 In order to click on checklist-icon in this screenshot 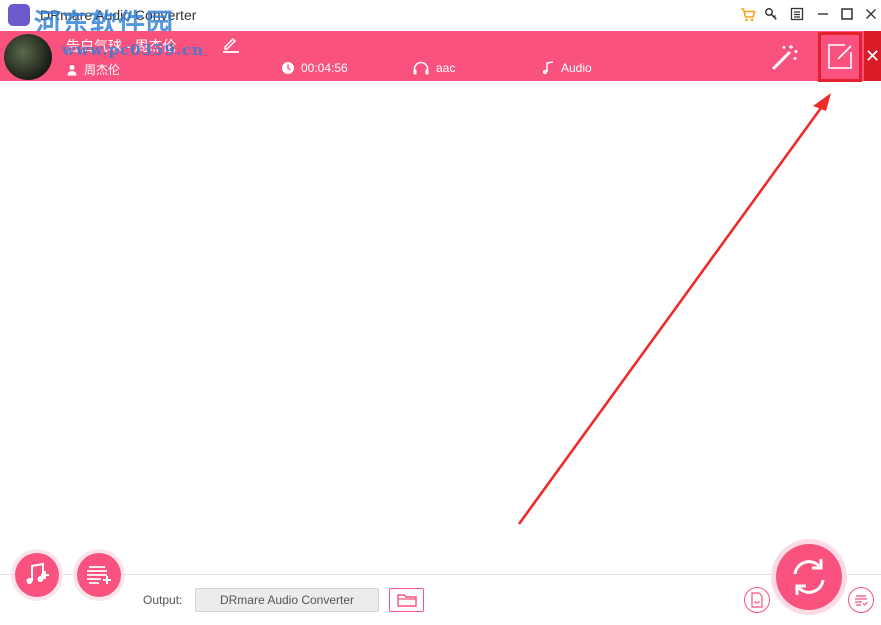, I will do `click(861, 600)`.